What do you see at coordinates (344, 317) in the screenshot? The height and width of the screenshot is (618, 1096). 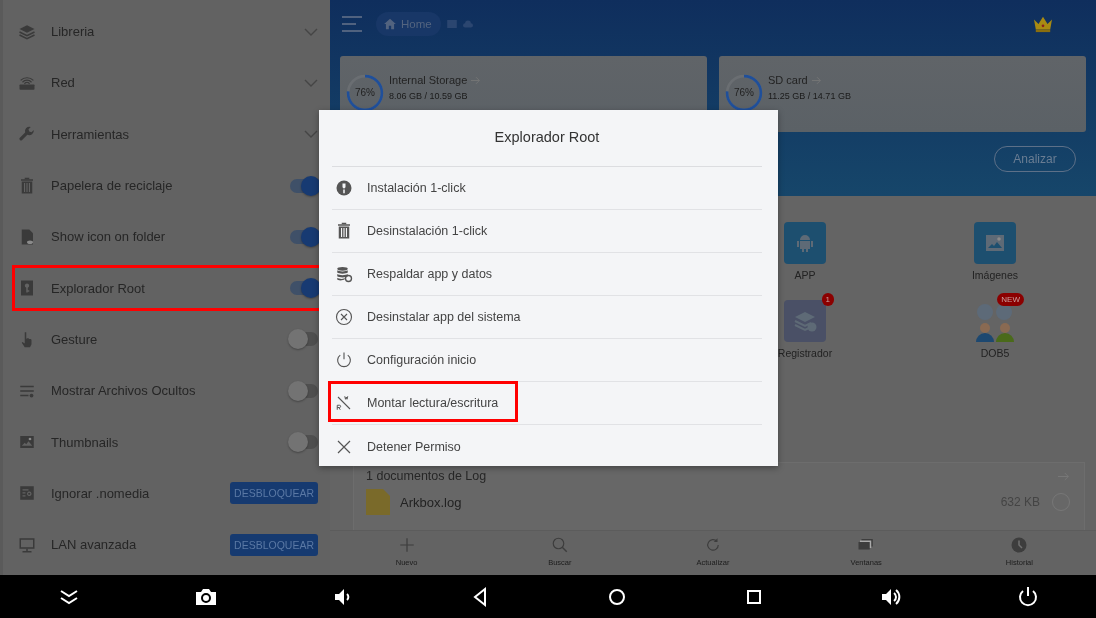 I see `circle-close-icon` at bounding box center [344, 317].